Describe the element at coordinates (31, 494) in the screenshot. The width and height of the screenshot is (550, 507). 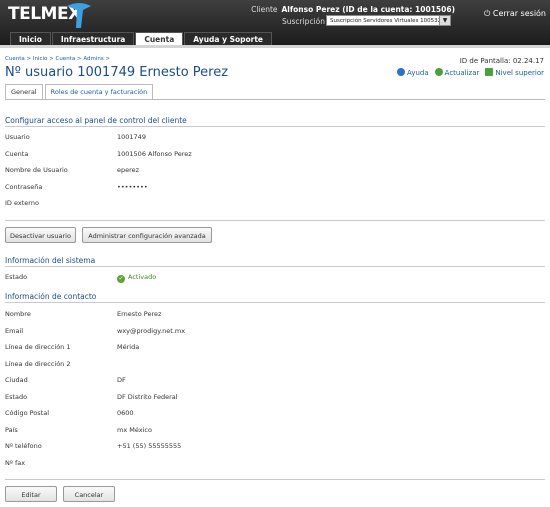
I see `edit-button: Editar` at that location.